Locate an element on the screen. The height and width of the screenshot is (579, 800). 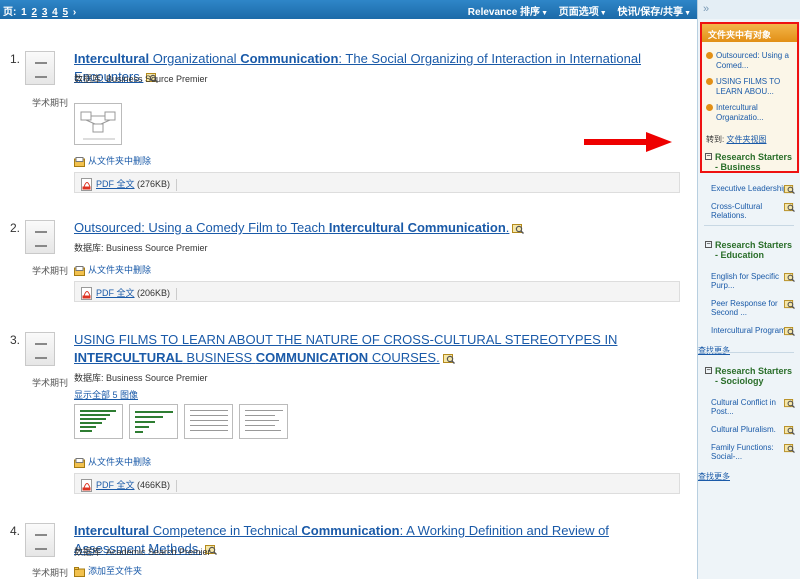
page-3-link: 3 is located at coordinates (45, 12).